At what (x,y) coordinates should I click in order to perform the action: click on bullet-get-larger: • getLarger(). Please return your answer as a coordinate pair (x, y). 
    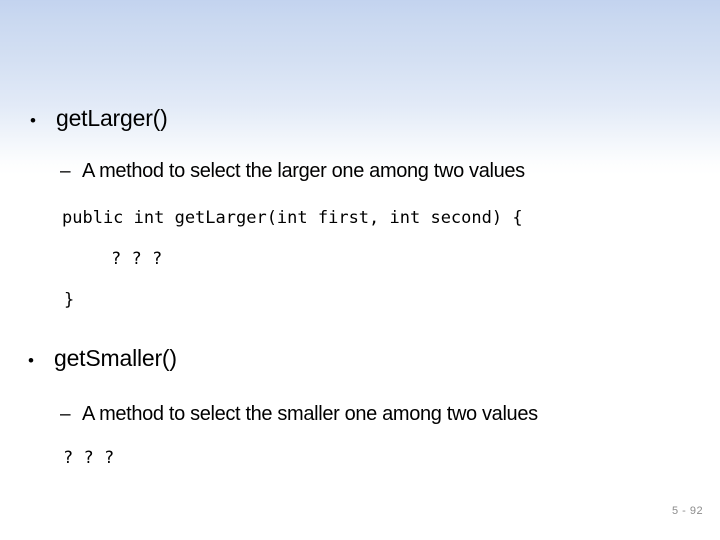
    Looking at the image, I should click on (99, 118).